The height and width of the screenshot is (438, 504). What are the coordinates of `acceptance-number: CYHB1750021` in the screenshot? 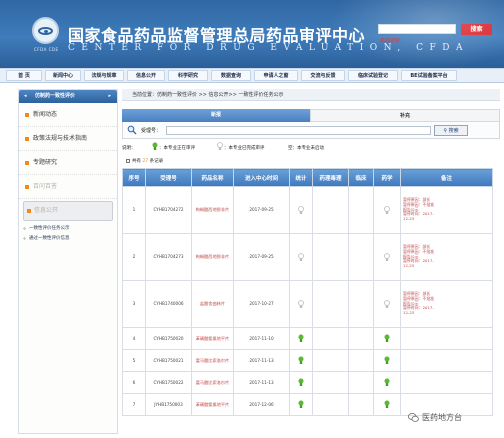 It's located at (168, 360).